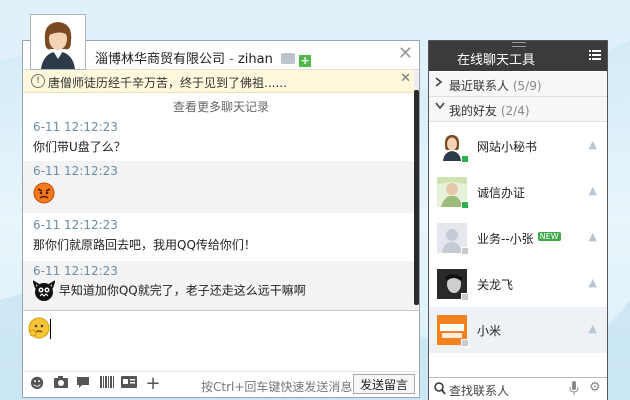  I want to click on contact-item: 诚信办证 ▲, so click(518, 192).